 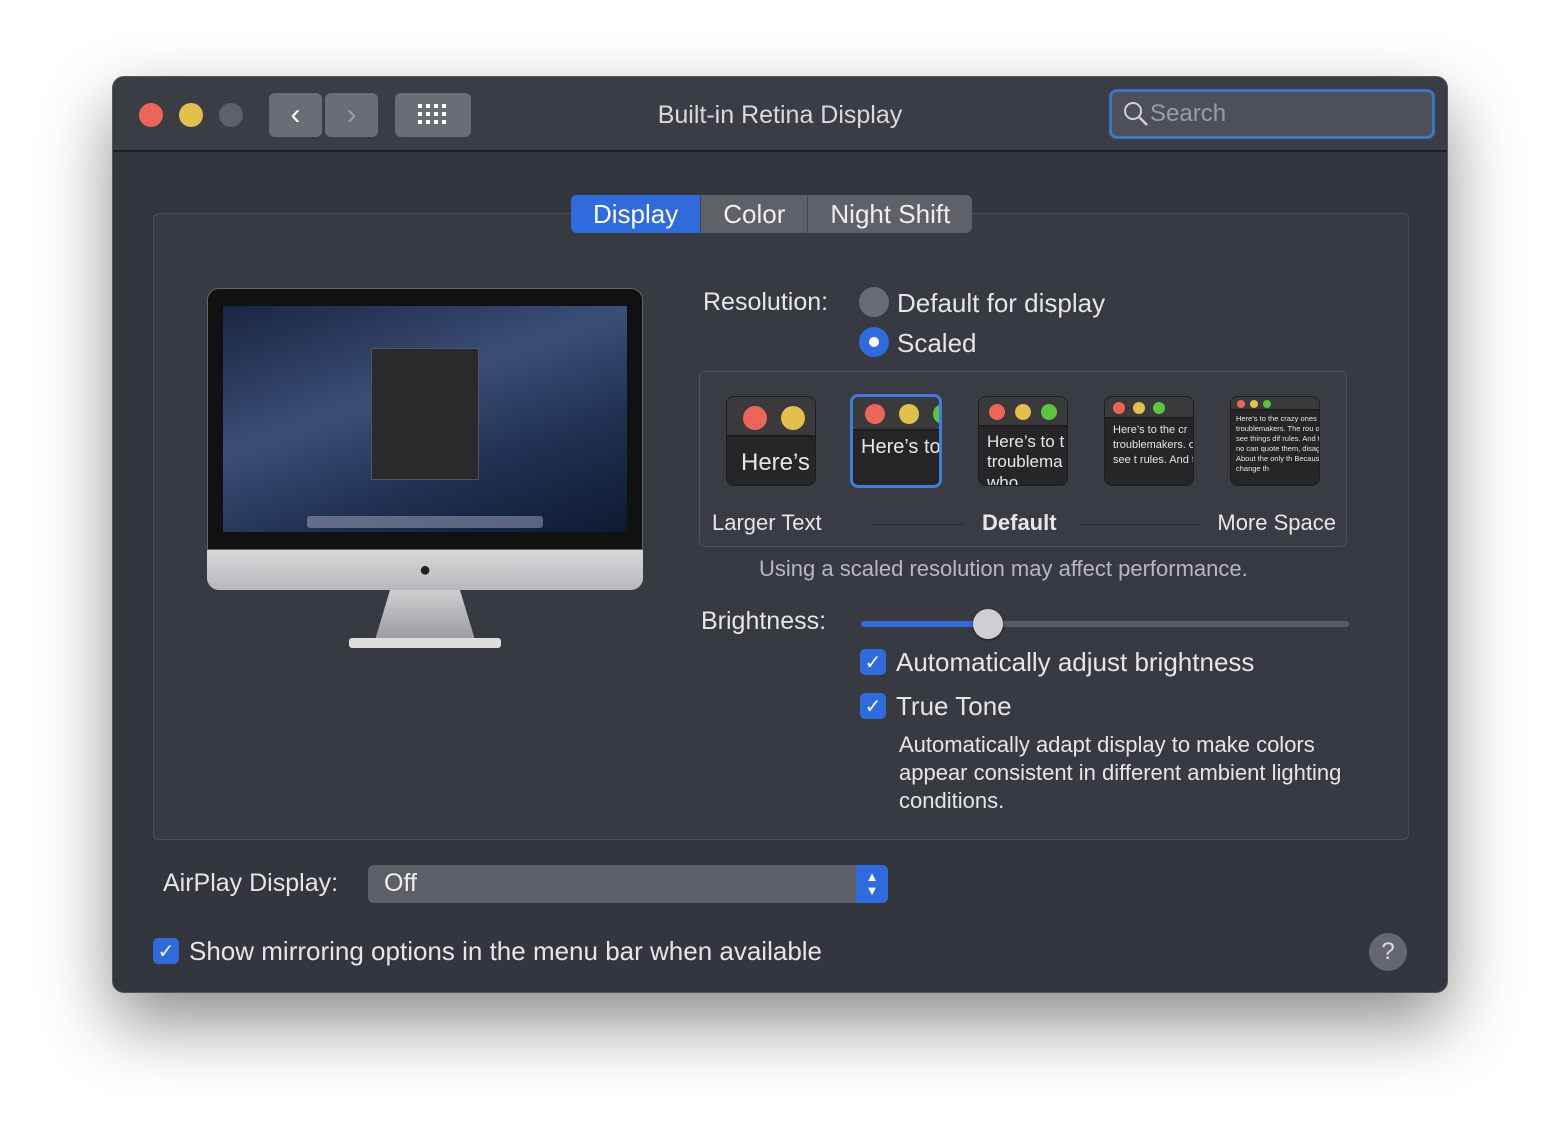 What do you see at coordinates (1105, 624) in the screenshot?
I see `brightness-slider` at bounding box center [1105, 624].